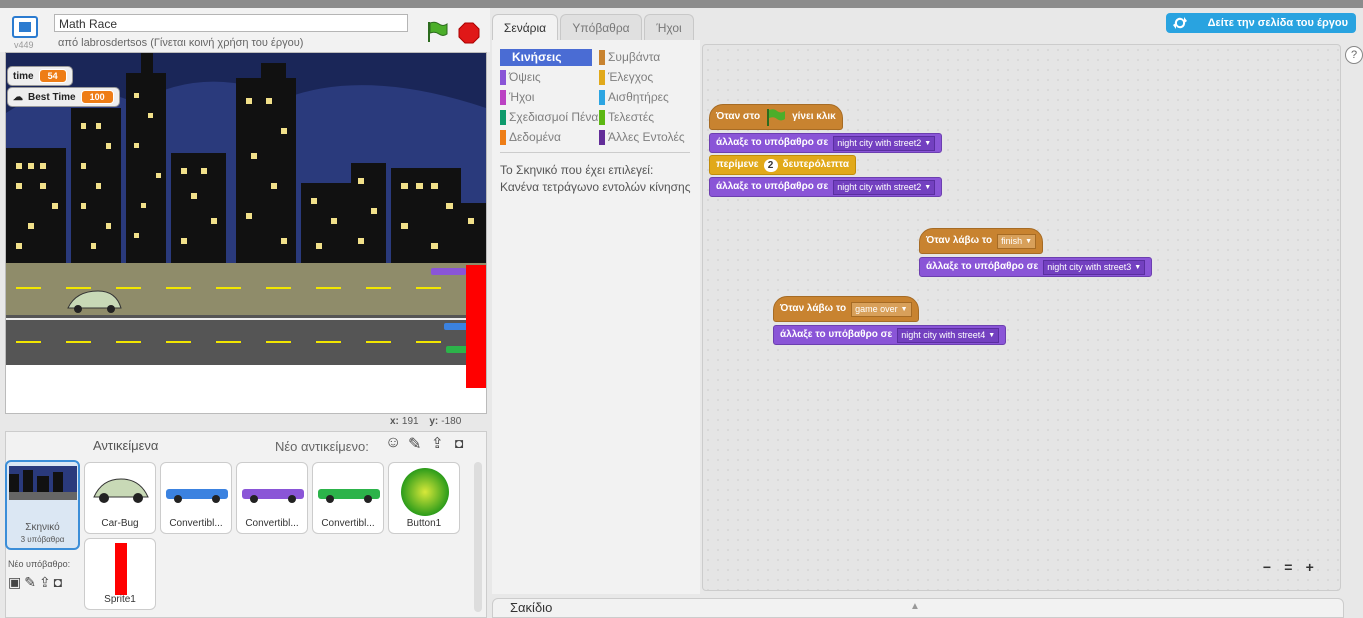 This screenshot has width=1363, height=618. I want to click on category-data: Δεδομένα, so click(530, 137).